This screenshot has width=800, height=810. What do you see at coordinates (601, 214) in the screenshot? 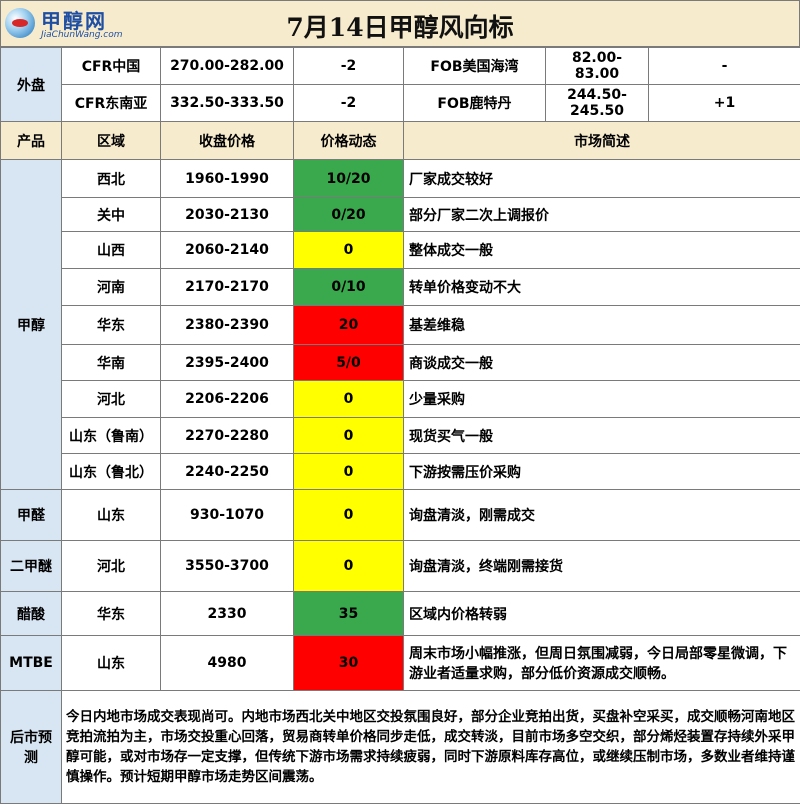
I see `summary-cell: 部分厂家二次上调报价` at bounding box center [601, 214].